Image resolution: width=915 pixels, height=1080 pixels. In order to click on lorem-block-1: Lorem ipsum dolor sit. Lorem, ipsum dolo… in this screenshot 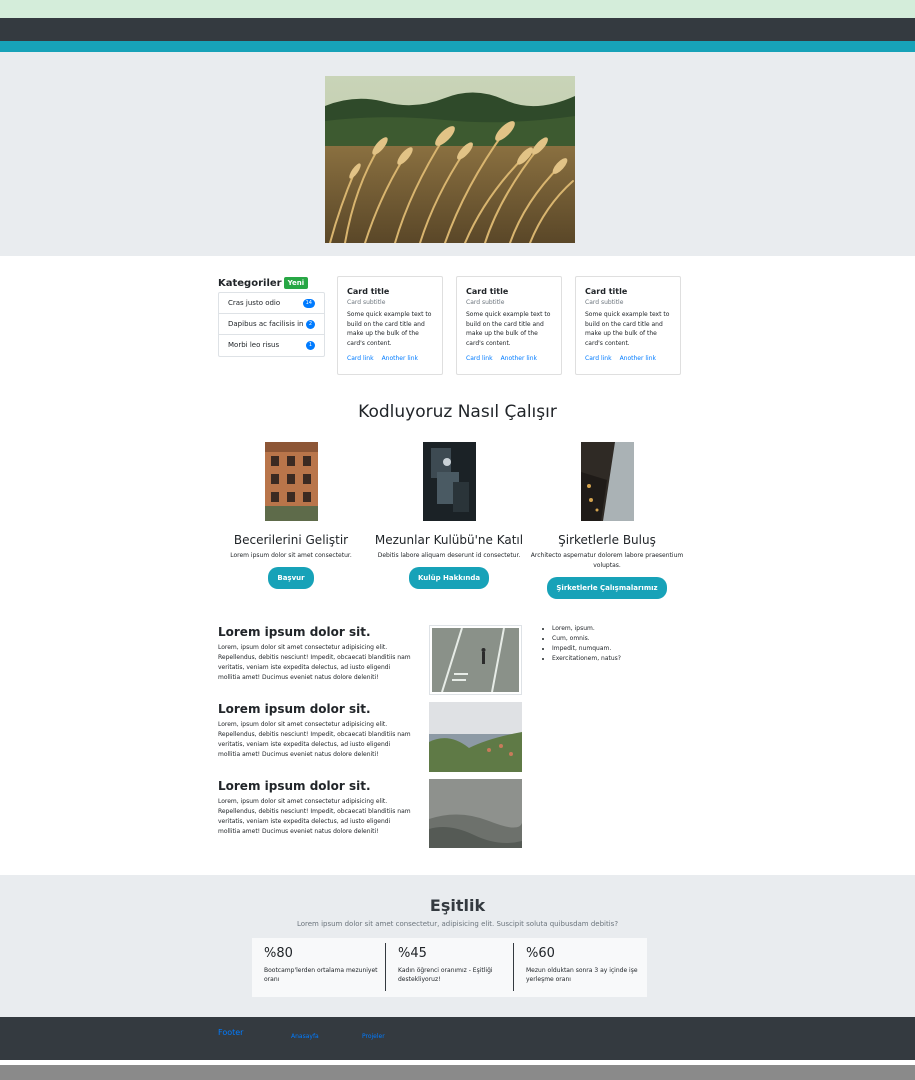, I will do `click(315, 654)`.